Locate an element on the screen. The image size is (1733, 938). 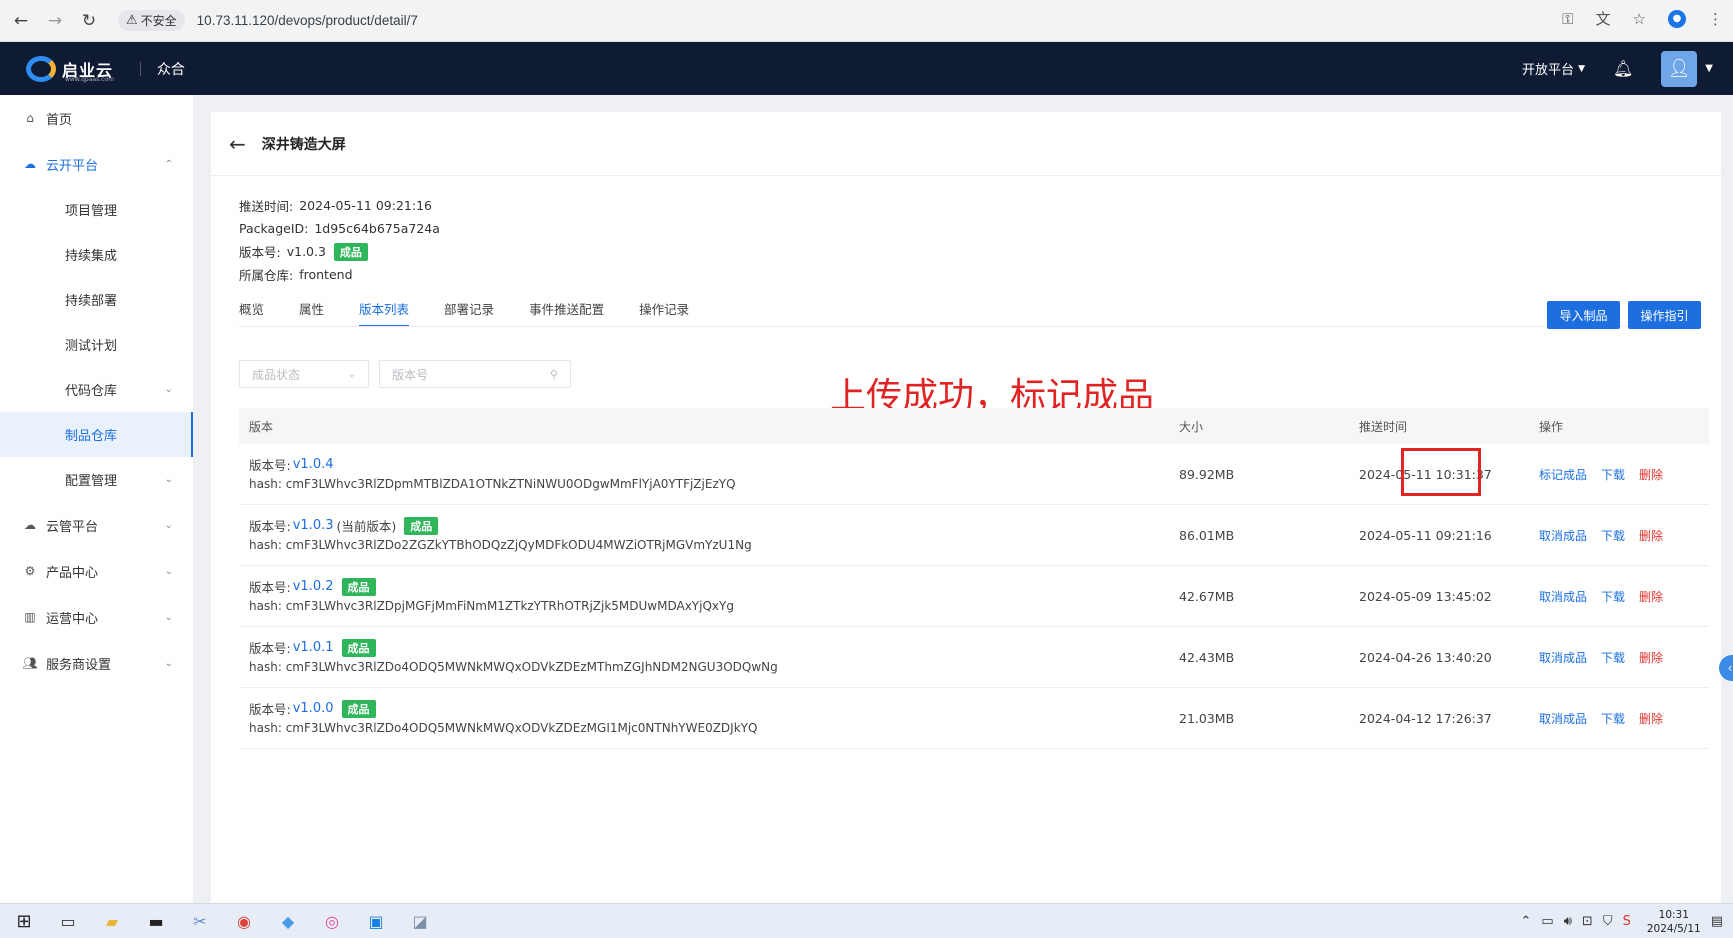
package-id-row: PackageID: 1d95c64b675a724a is located at coordinates (339, 228).